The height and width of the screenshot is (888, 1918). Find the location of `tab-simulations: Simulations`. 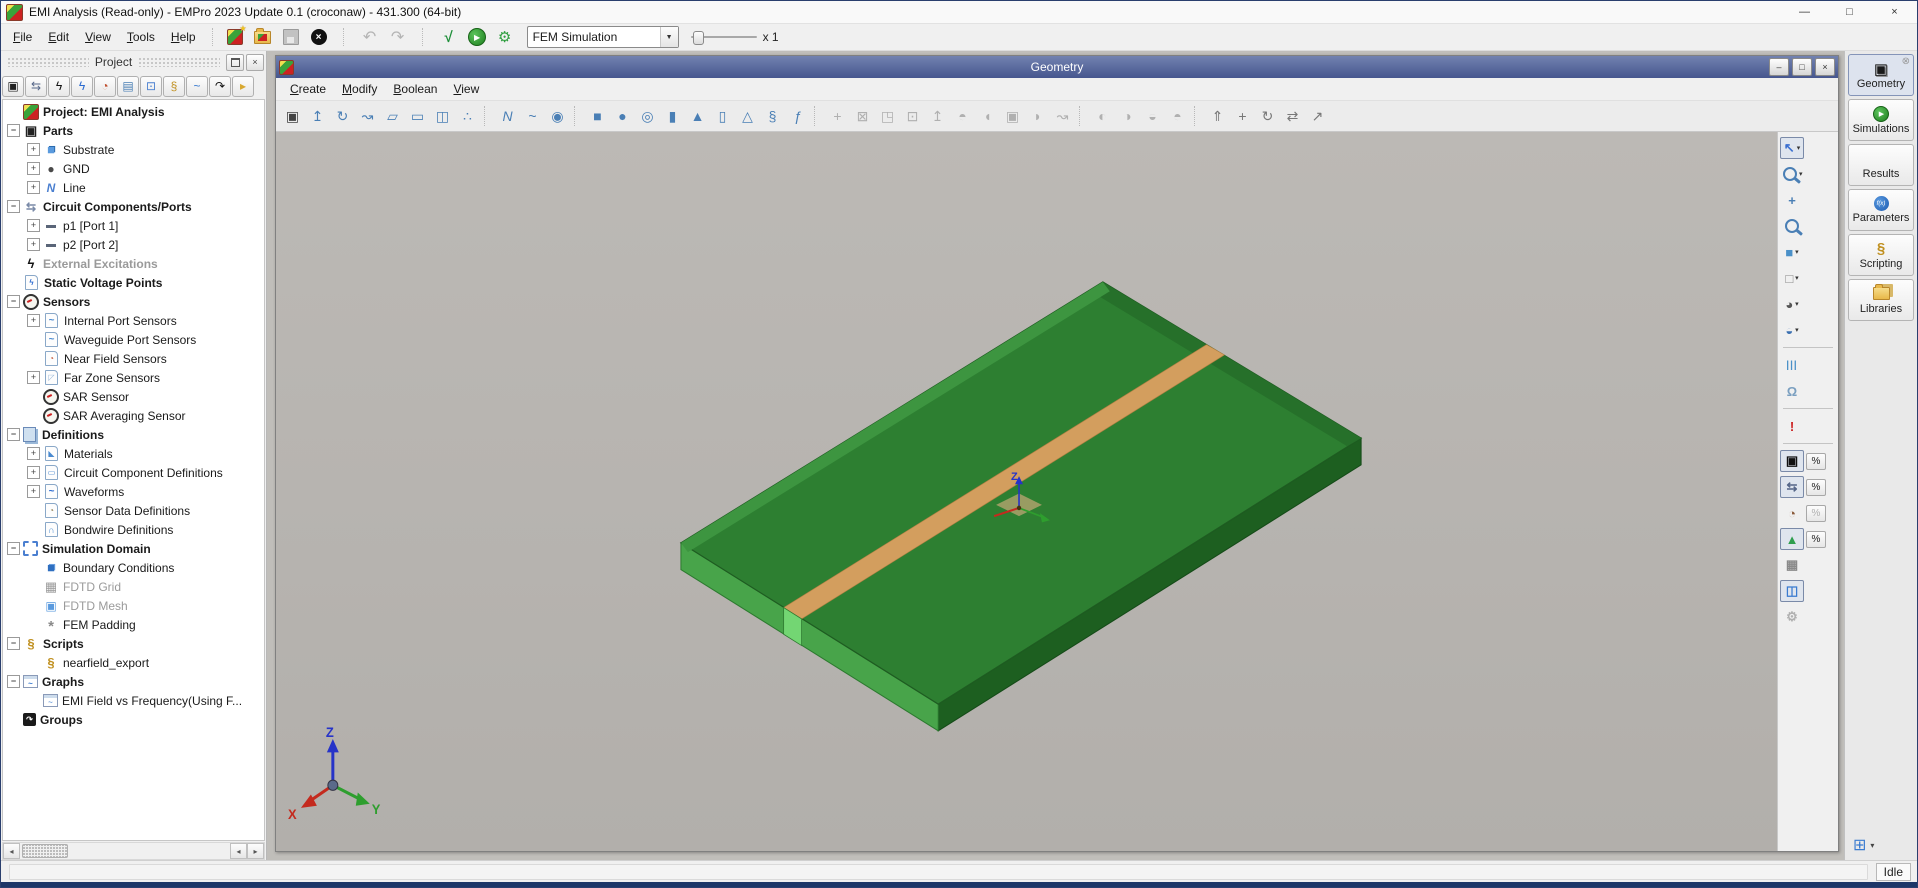

tab-simulations: Simulations is located at coordinates (1881, 120).